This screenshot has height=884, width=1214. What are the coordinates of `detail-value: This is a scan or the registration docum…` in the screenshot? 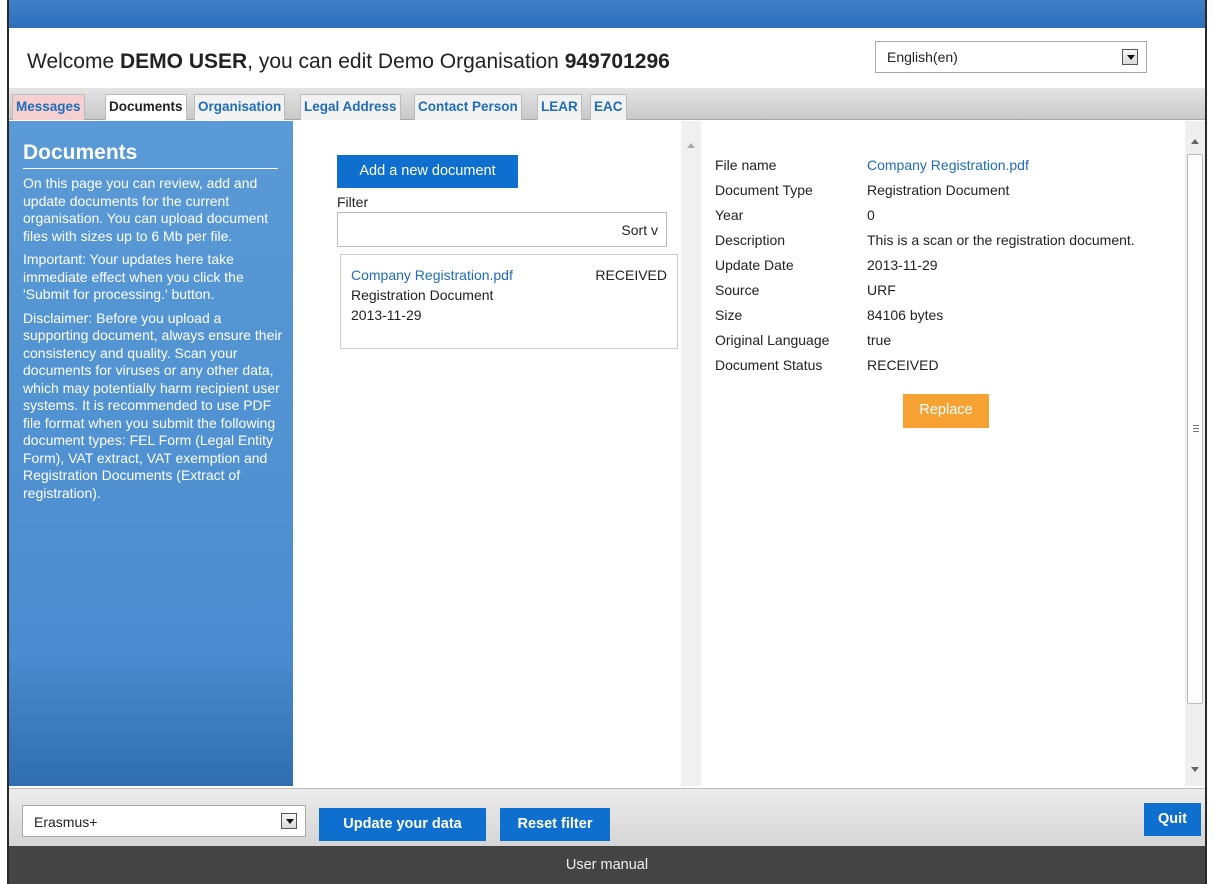 It's located at (1001, 240).